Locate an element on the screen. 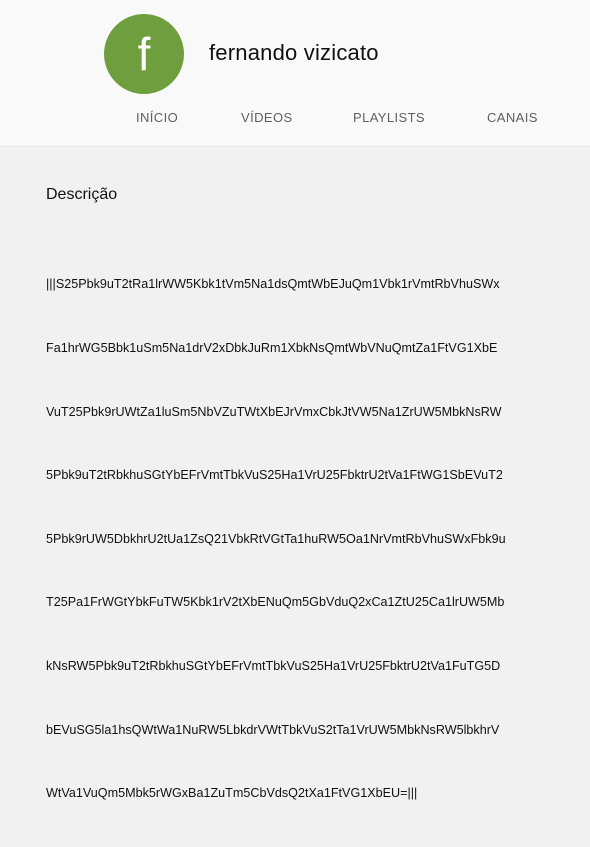 The width and height of the screenshot is (590, 847). channel-tabs: INÍCIO VÍDEOS PLAYLISTS CANAIS is located at coordinates (295, 124).